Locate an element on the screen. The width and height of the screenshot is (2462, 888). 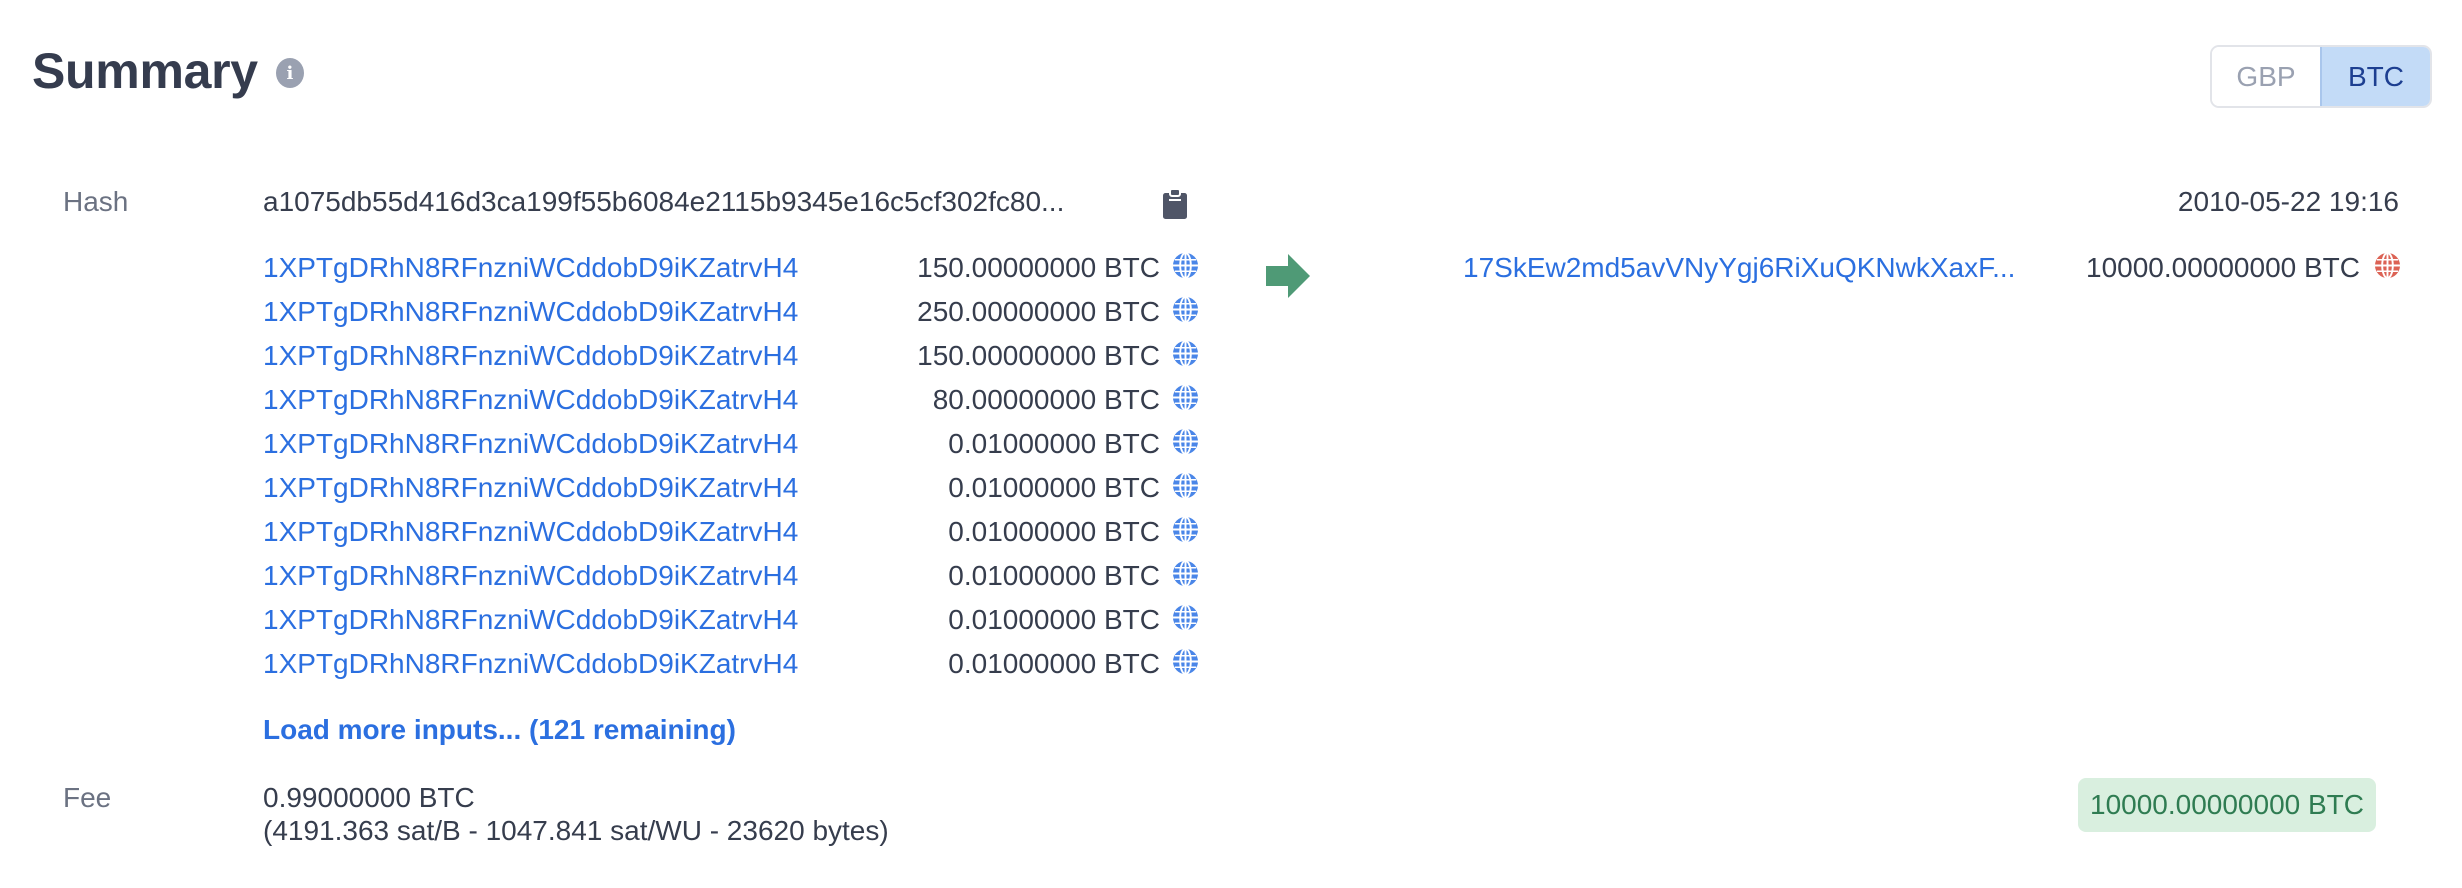
hash-label: Hash is located at coordinates (96, 201).